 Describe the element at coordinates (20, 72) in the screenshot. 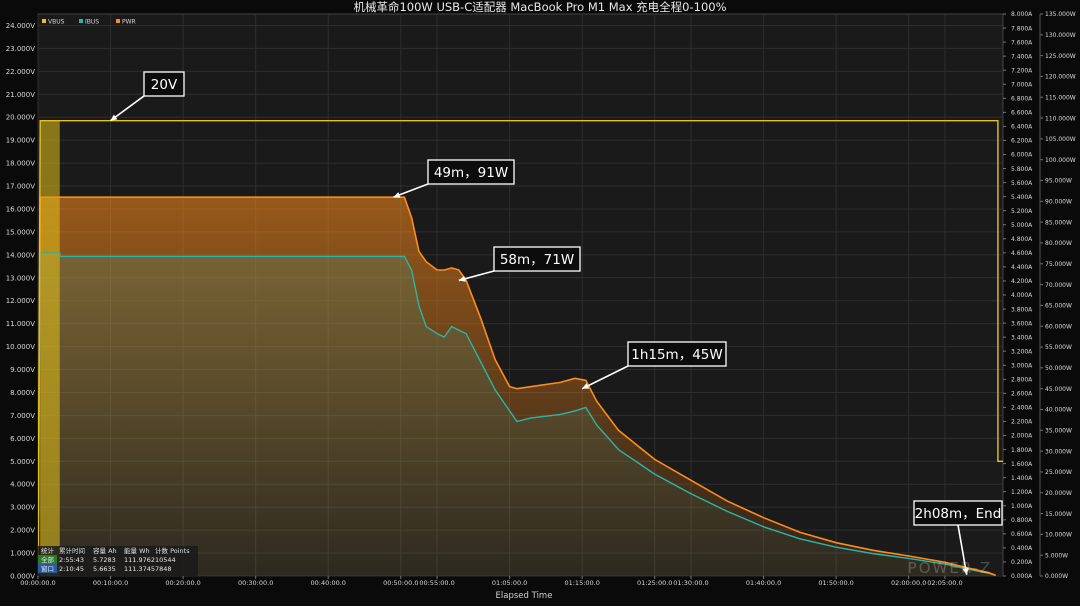

I see `y-tick-label-voltage: 22.000V` at that location.